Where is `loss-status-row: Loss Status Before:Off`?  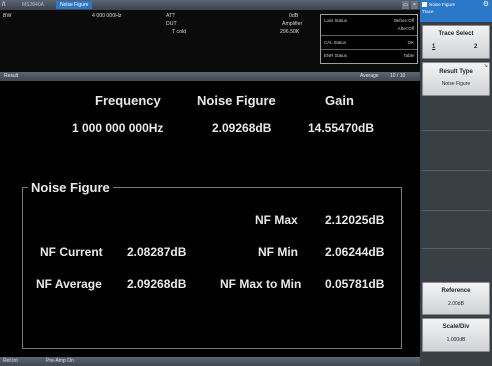
loss-status-row: Loss Status Before:Off is located at coordinates (369, 21).